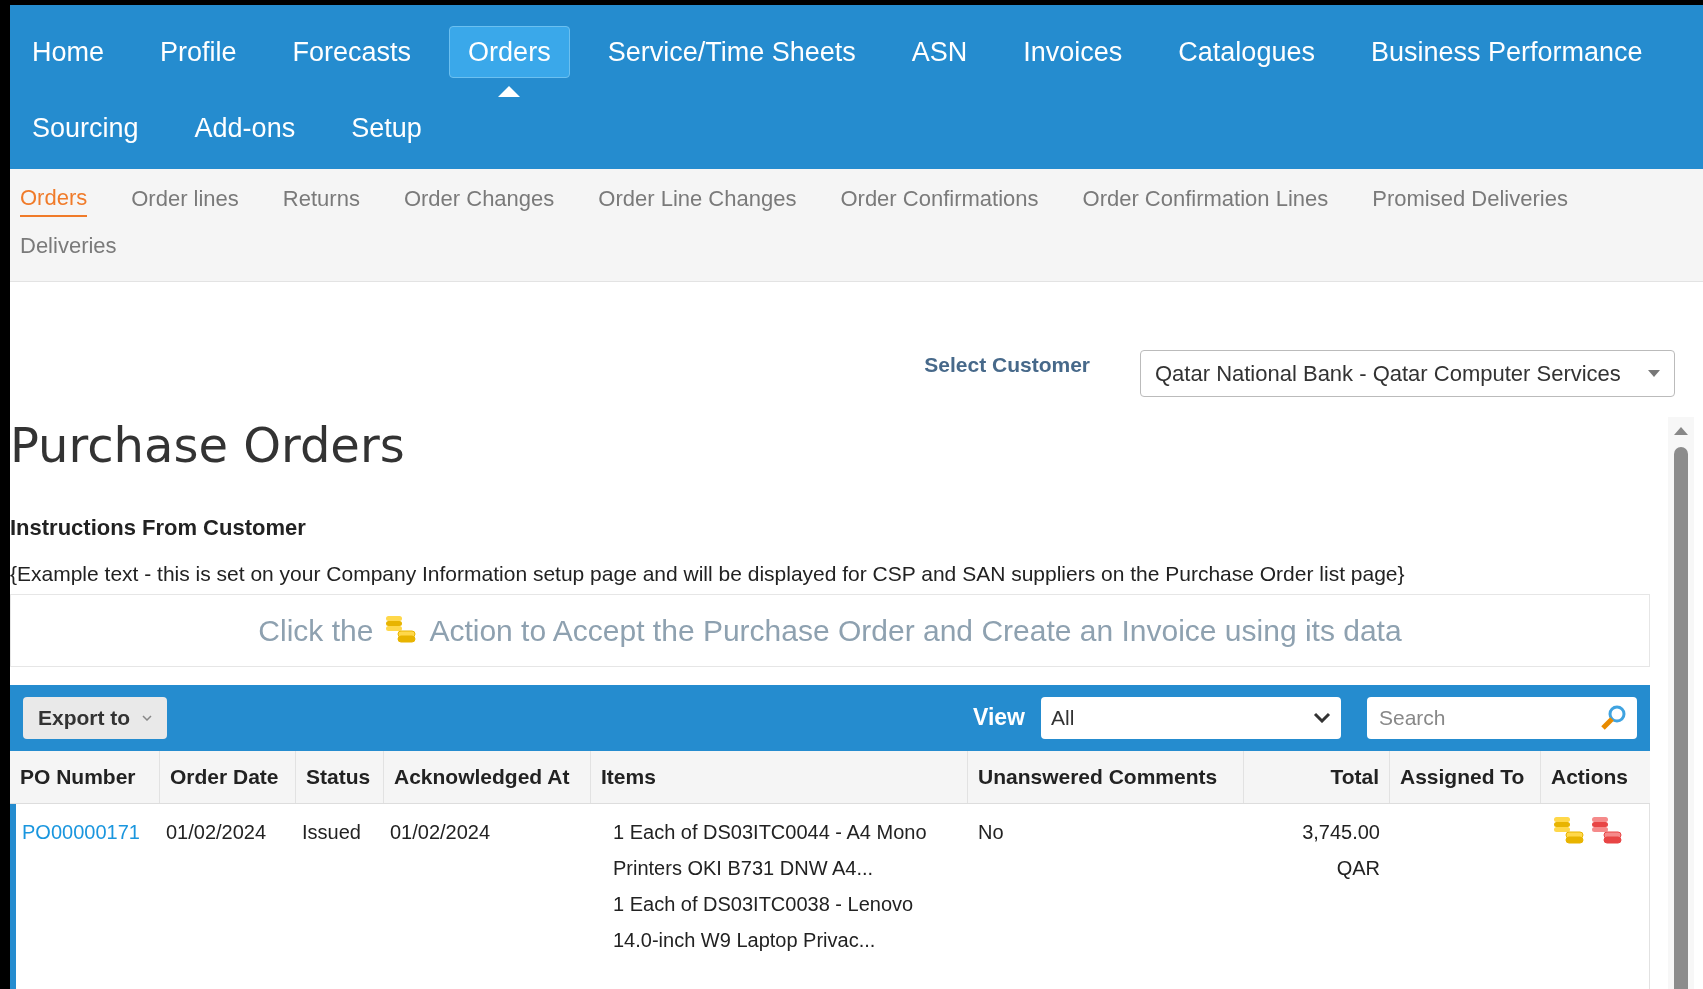 The width and height of the screenshot is (1703, 989). What do you see at coordinates (939, 52) in the screenshot?
I see `nav-tab: ASN` at bounding box center [939, 52].